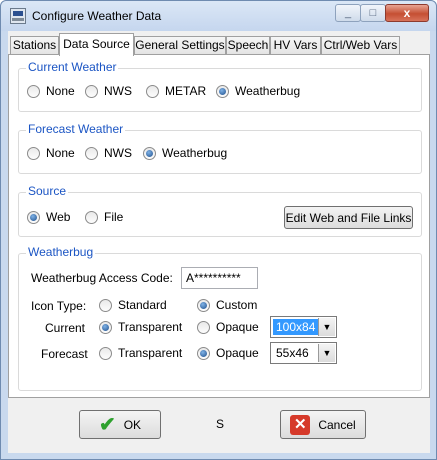 This screenshot has height=460, width=437. I want to click on current-weather-title: Current Weather, so click(72, 67).